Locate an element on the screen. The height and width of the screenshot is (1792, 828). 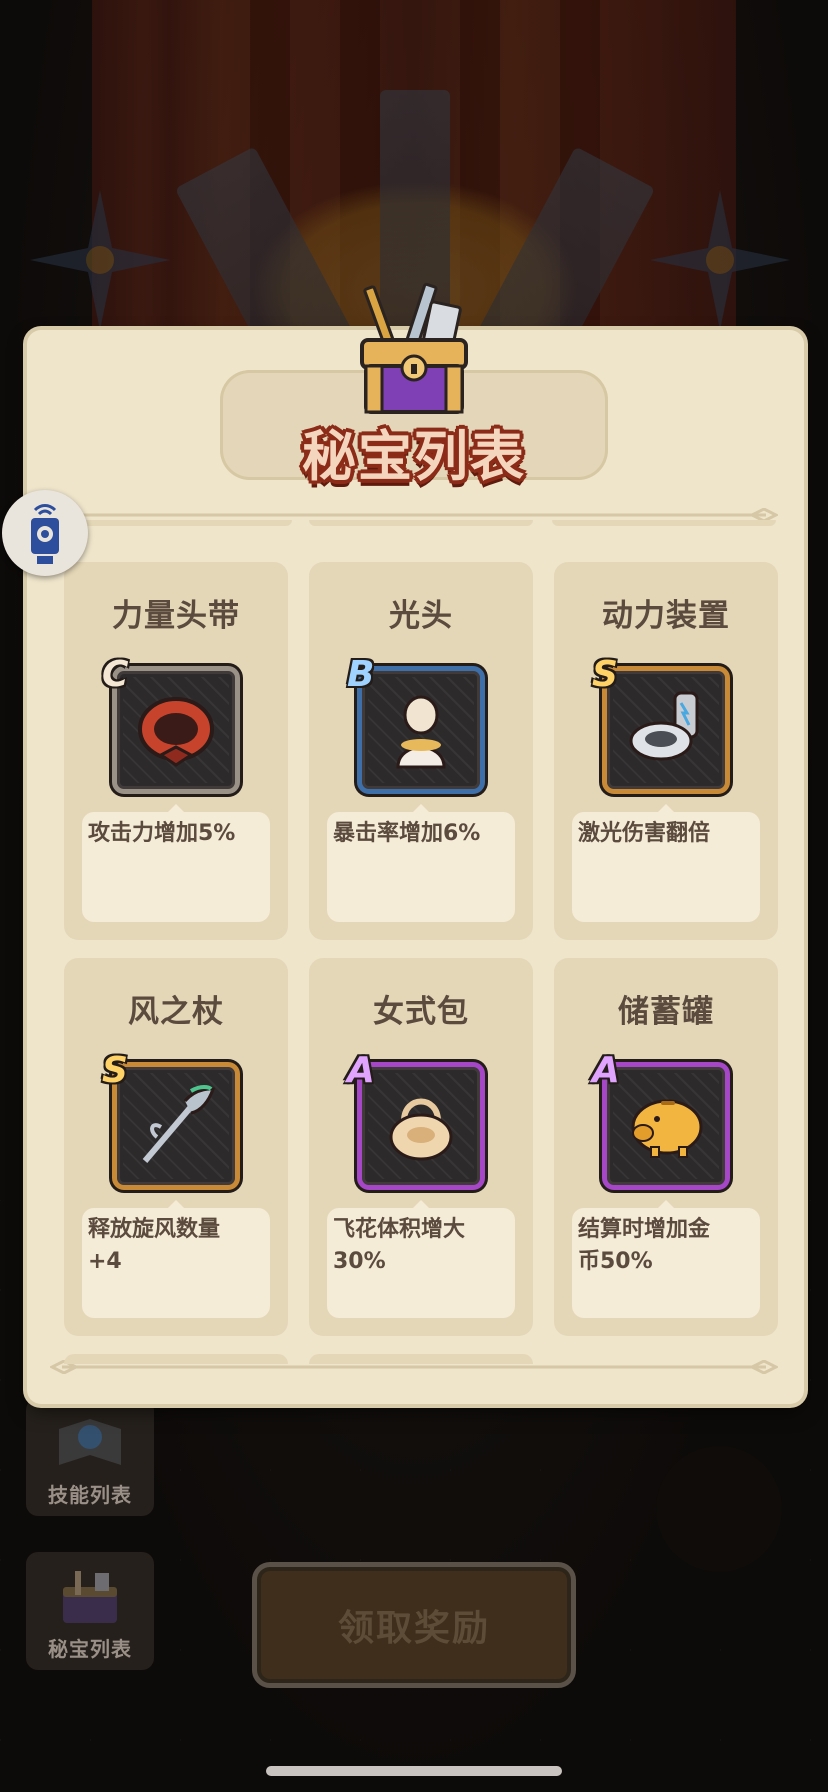
treasure-name: 女式包 is located at coordinates (421, 1012).